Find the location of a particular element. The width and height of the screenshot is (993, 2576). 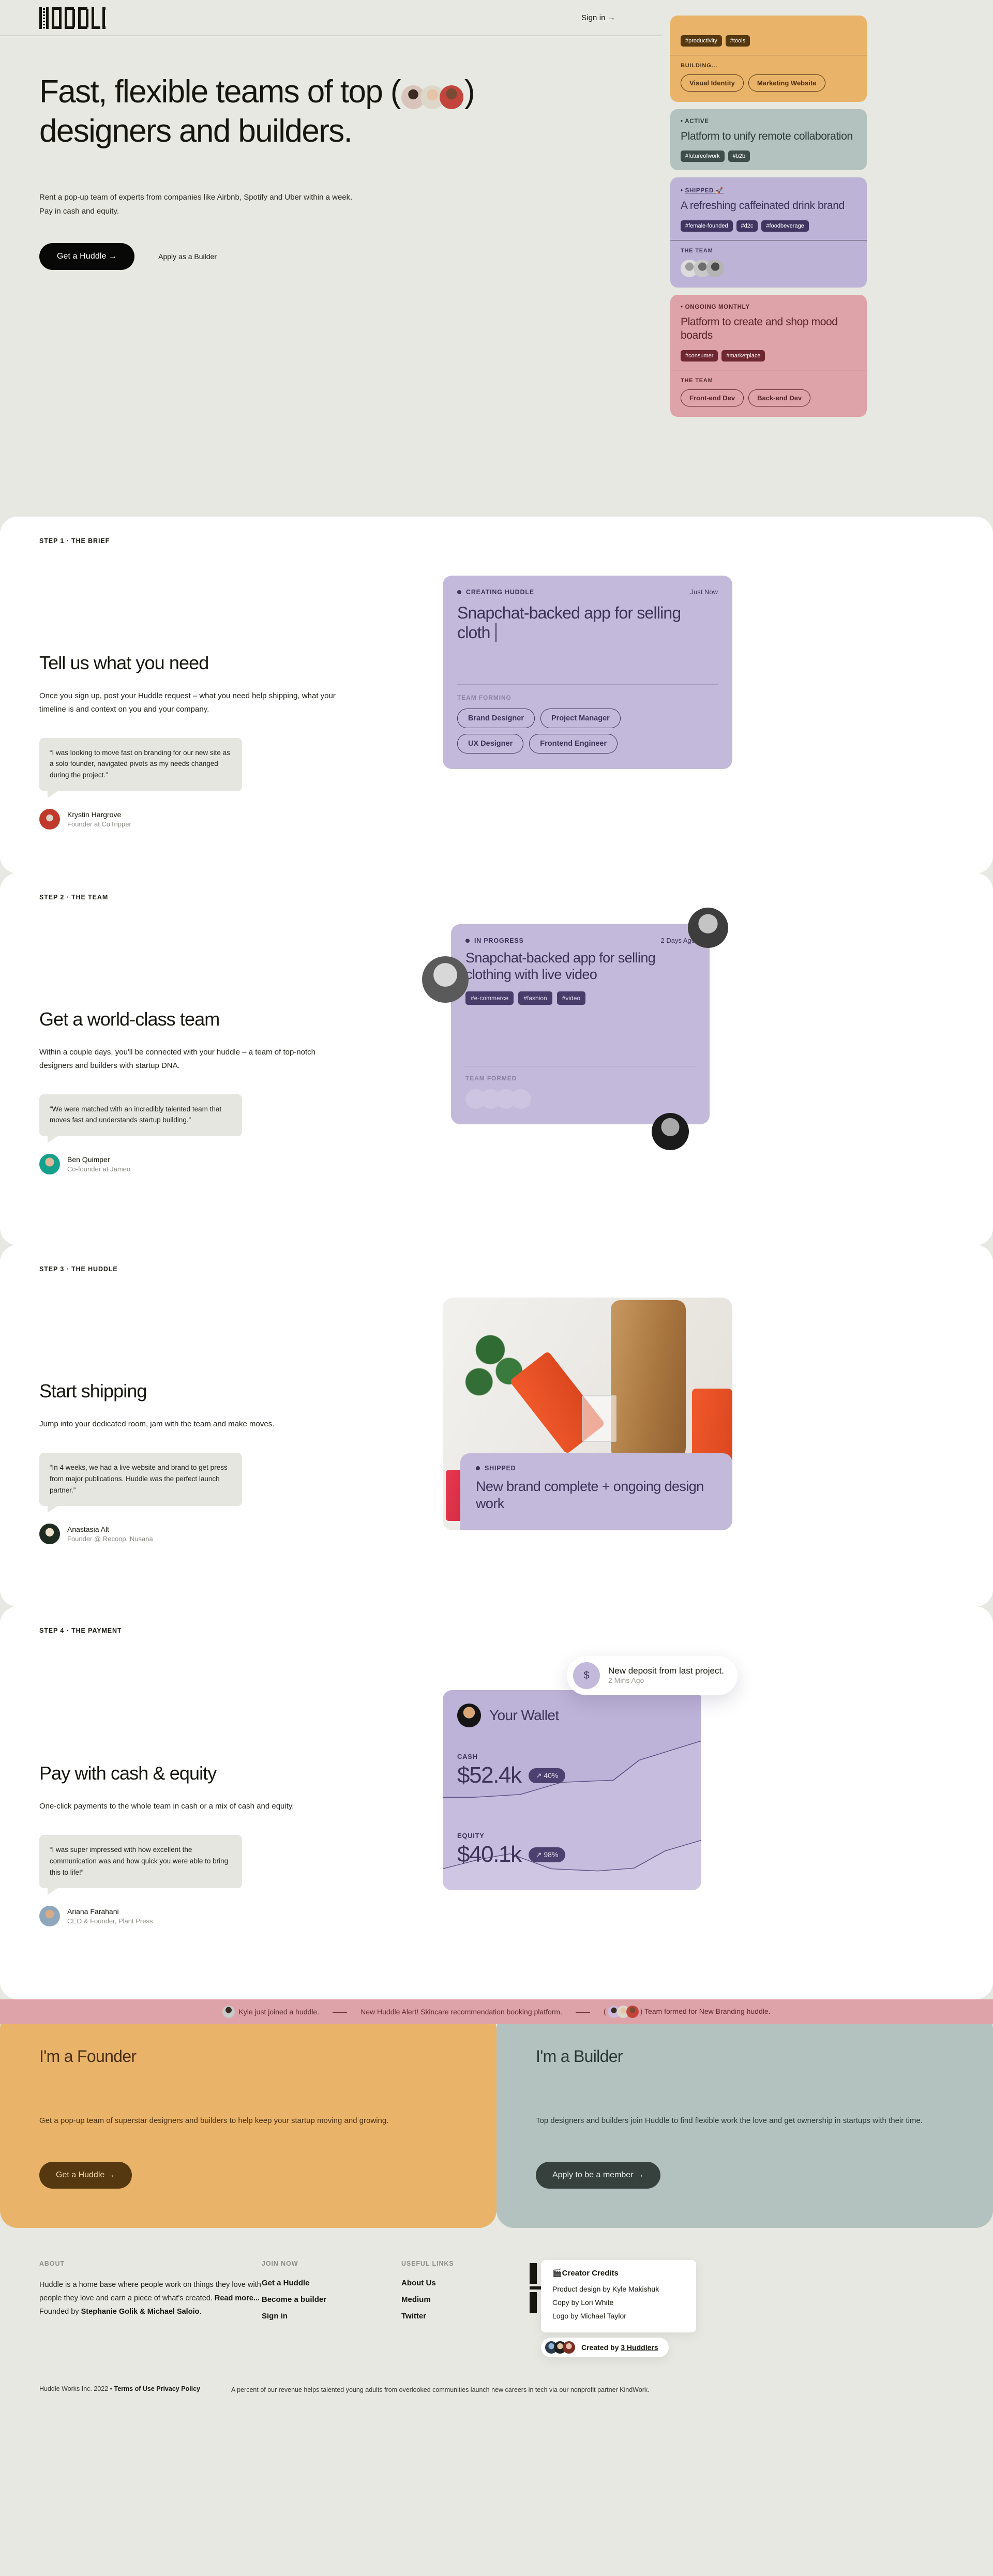

apply-as-builder-link: Apply as a Builder is located at coordinates (188, 256).